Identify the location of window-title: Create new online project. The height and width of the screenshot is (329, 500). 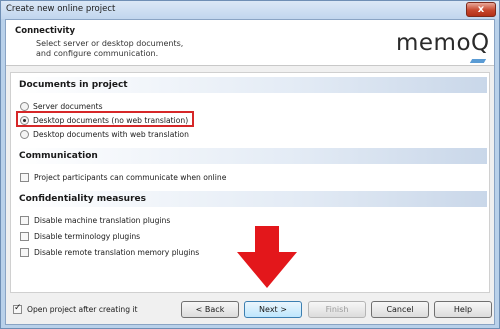
(61, 9).